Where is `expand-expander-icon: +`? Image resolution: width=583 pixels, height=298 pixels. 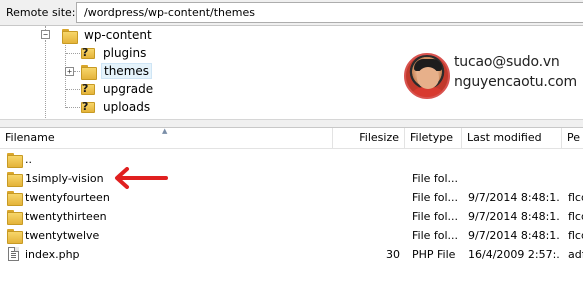 expand-expander-icon: + is located at coordinates (69, 71).